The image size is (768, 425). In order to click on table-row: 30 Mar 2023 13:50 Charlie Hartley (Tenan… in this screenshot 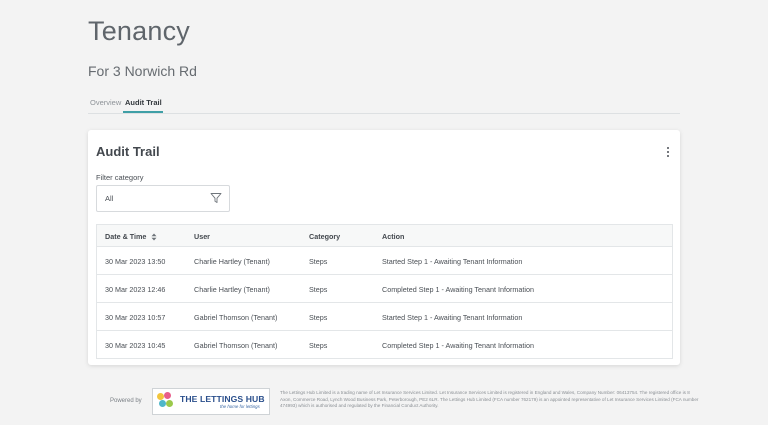, I will do `click(384, 261)`.